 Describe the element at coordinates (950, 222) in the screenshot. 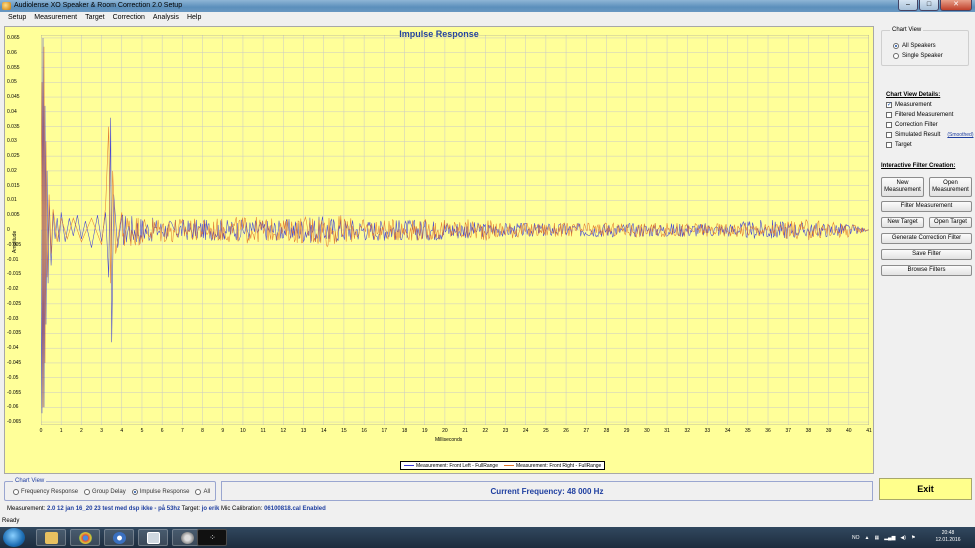

I see `open-target-button: Open Target` at that location.